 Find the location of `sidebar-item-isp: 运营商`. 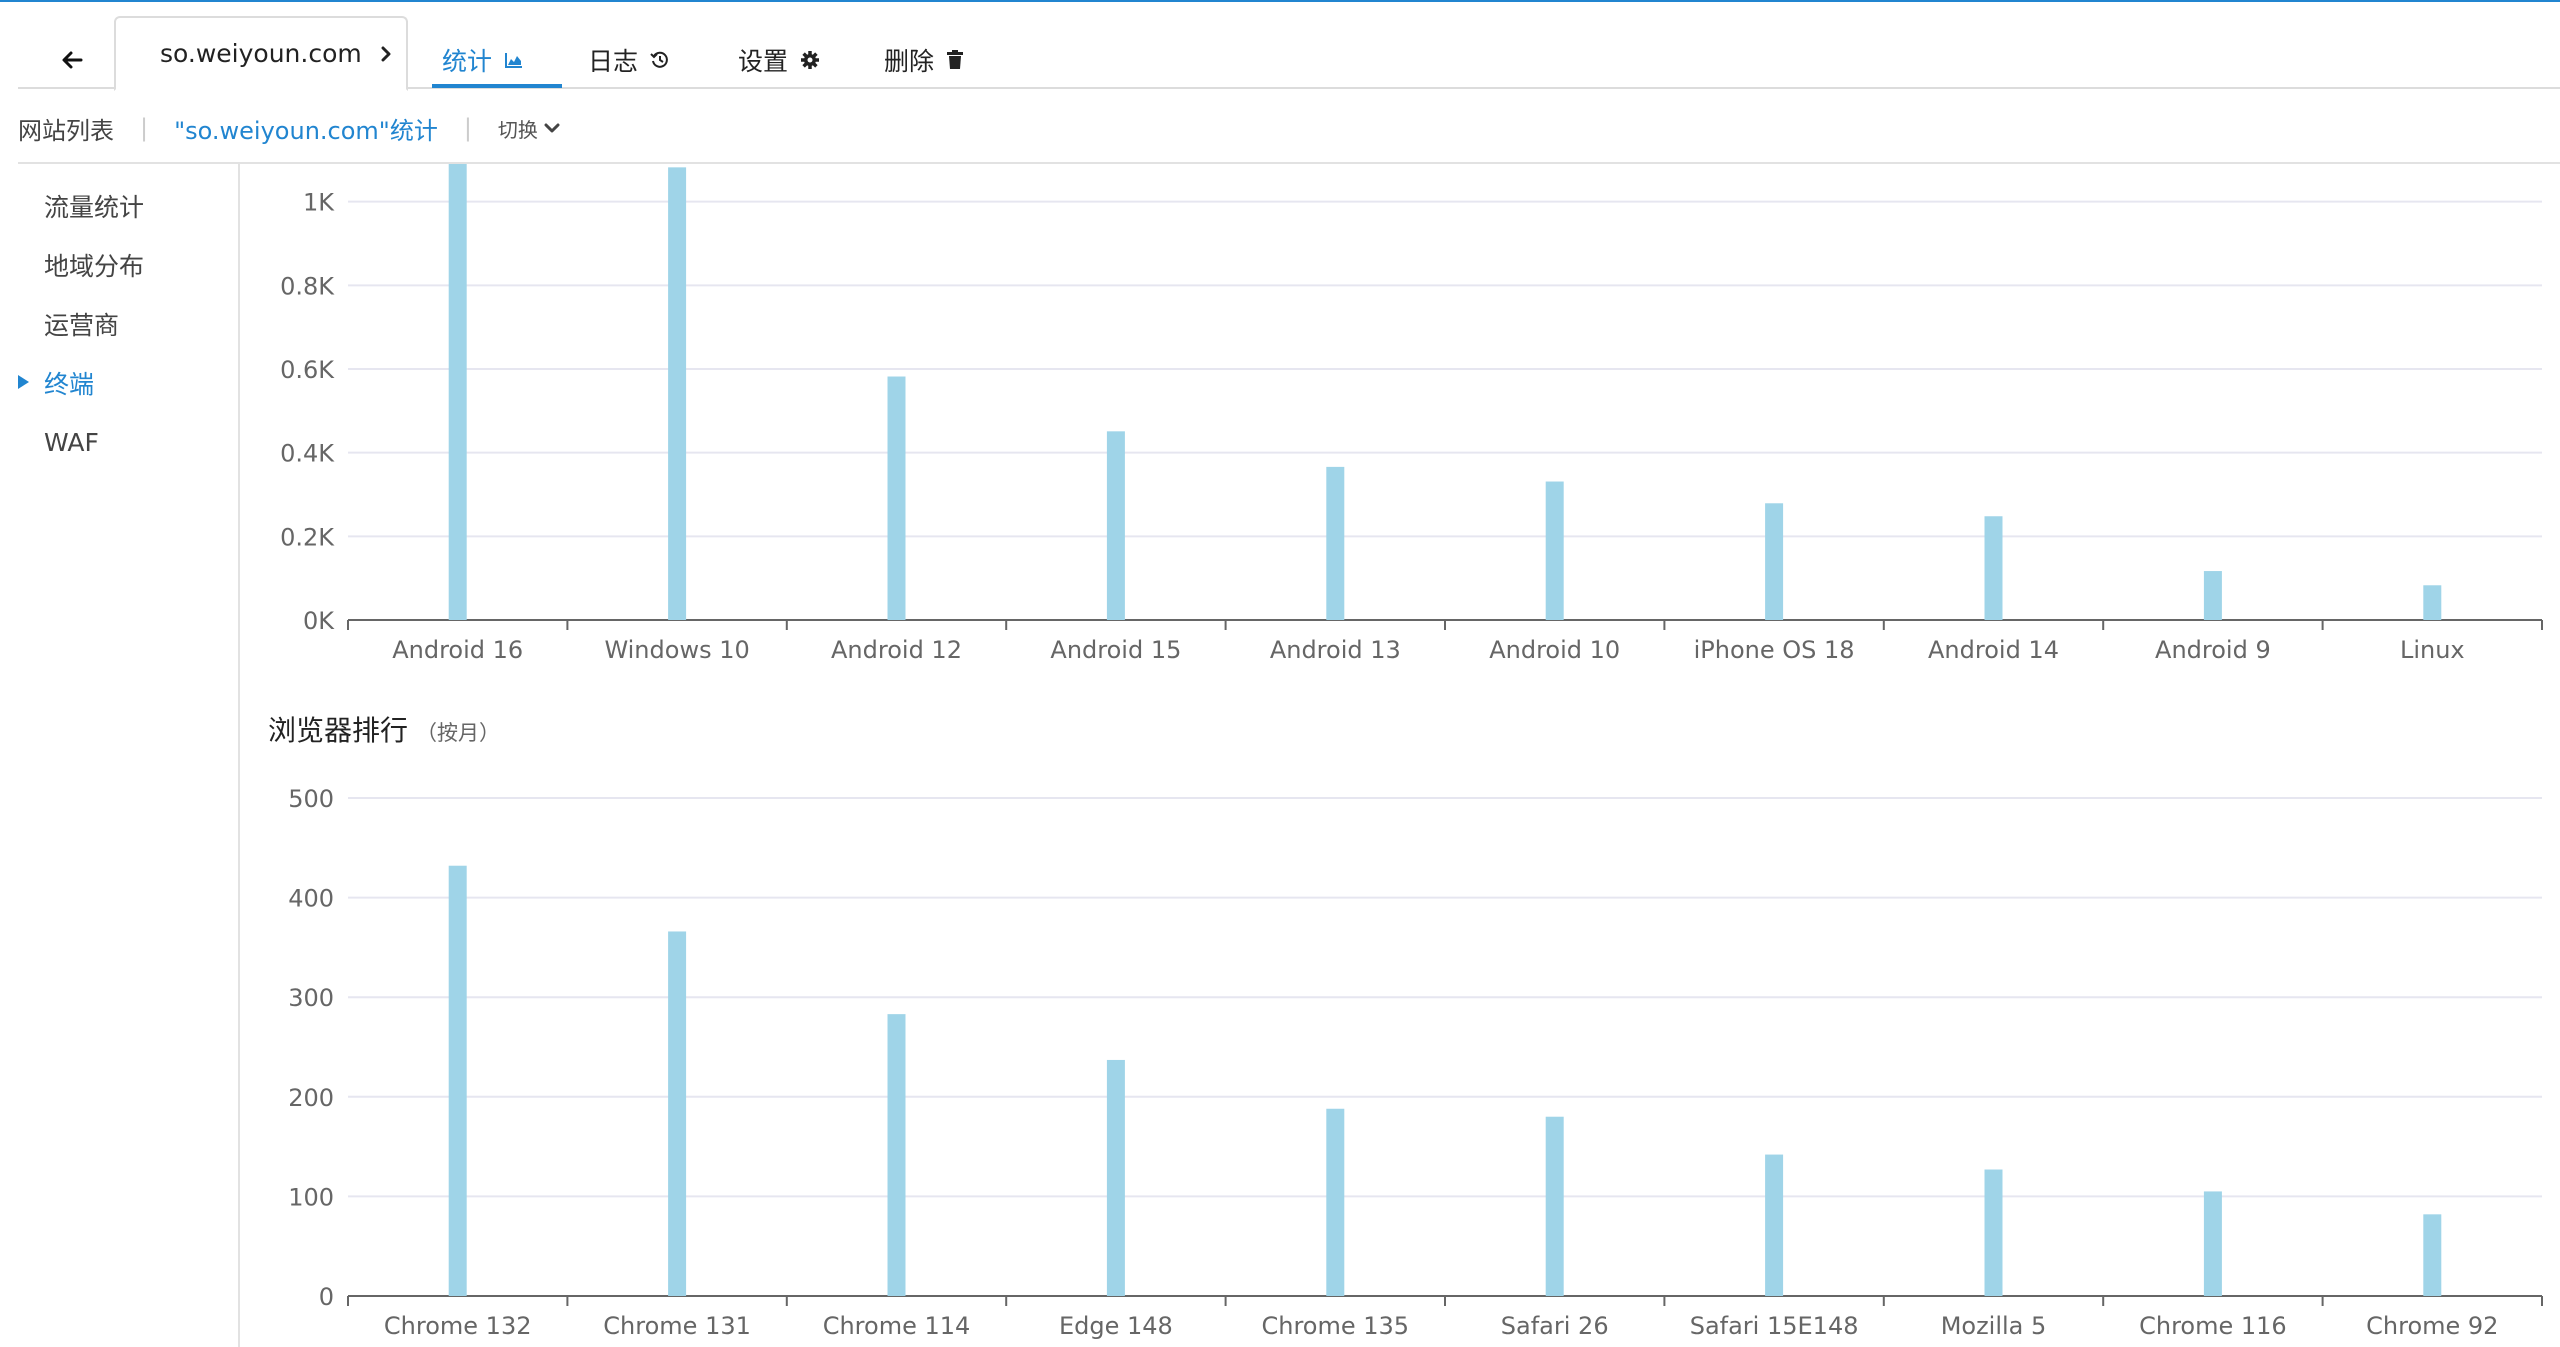

sidebar-item-isp: 运营商 is located at coordinates (81, 324).